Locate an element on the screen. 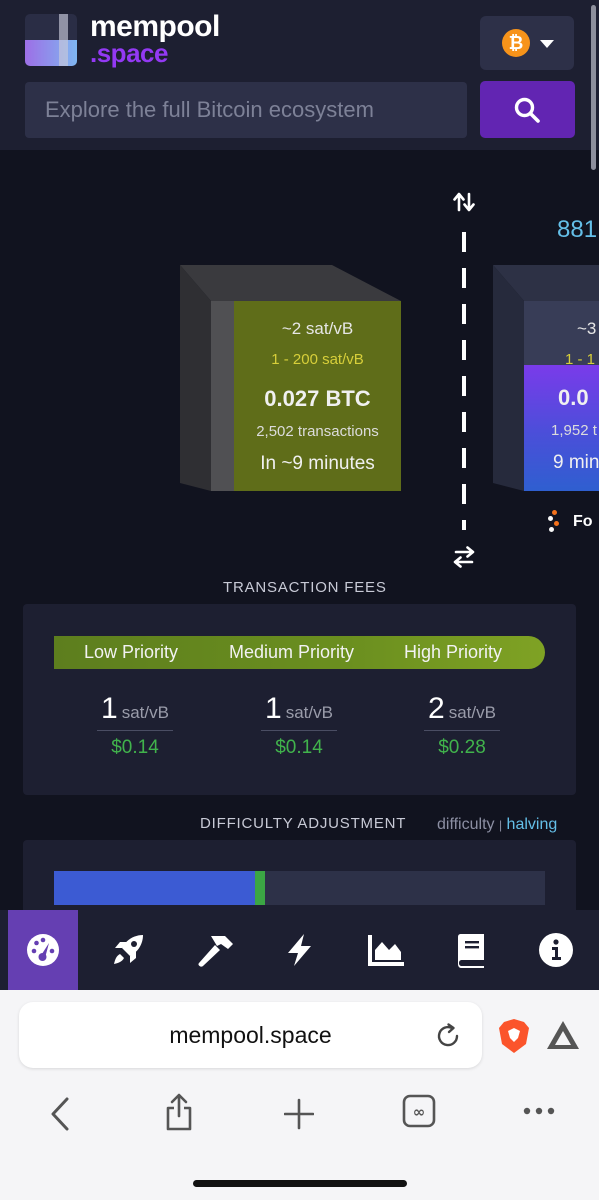 The height and width of the screenshot is (1200, 599). info-icon is located at coordinates (556, 950).